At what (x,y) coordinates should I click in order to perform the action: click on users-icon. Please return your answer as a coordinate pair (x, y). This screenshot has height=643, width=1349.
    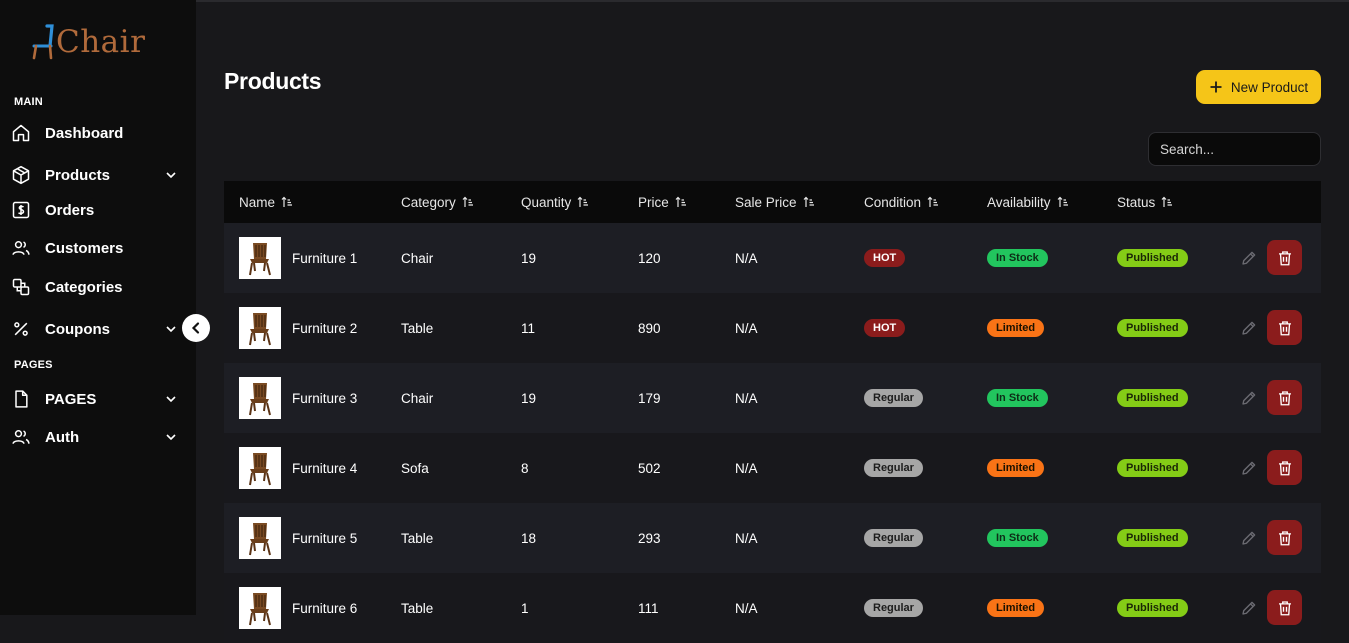
    Looking at the image, I should click on (21, 248).